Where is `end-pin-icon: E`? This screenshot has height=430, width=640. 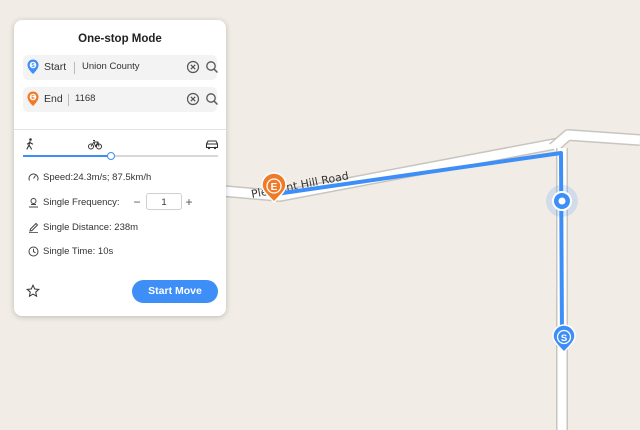 end-pin-icon: E is located at coordinates (33, 98).